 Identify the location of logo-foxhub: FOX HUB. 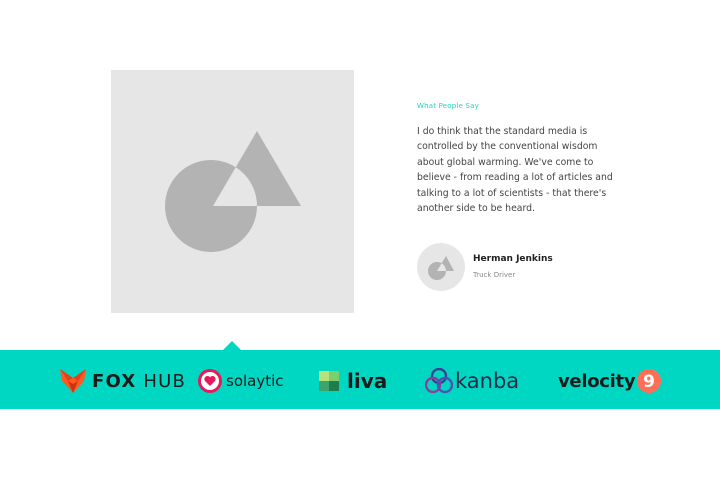
(123, 381).